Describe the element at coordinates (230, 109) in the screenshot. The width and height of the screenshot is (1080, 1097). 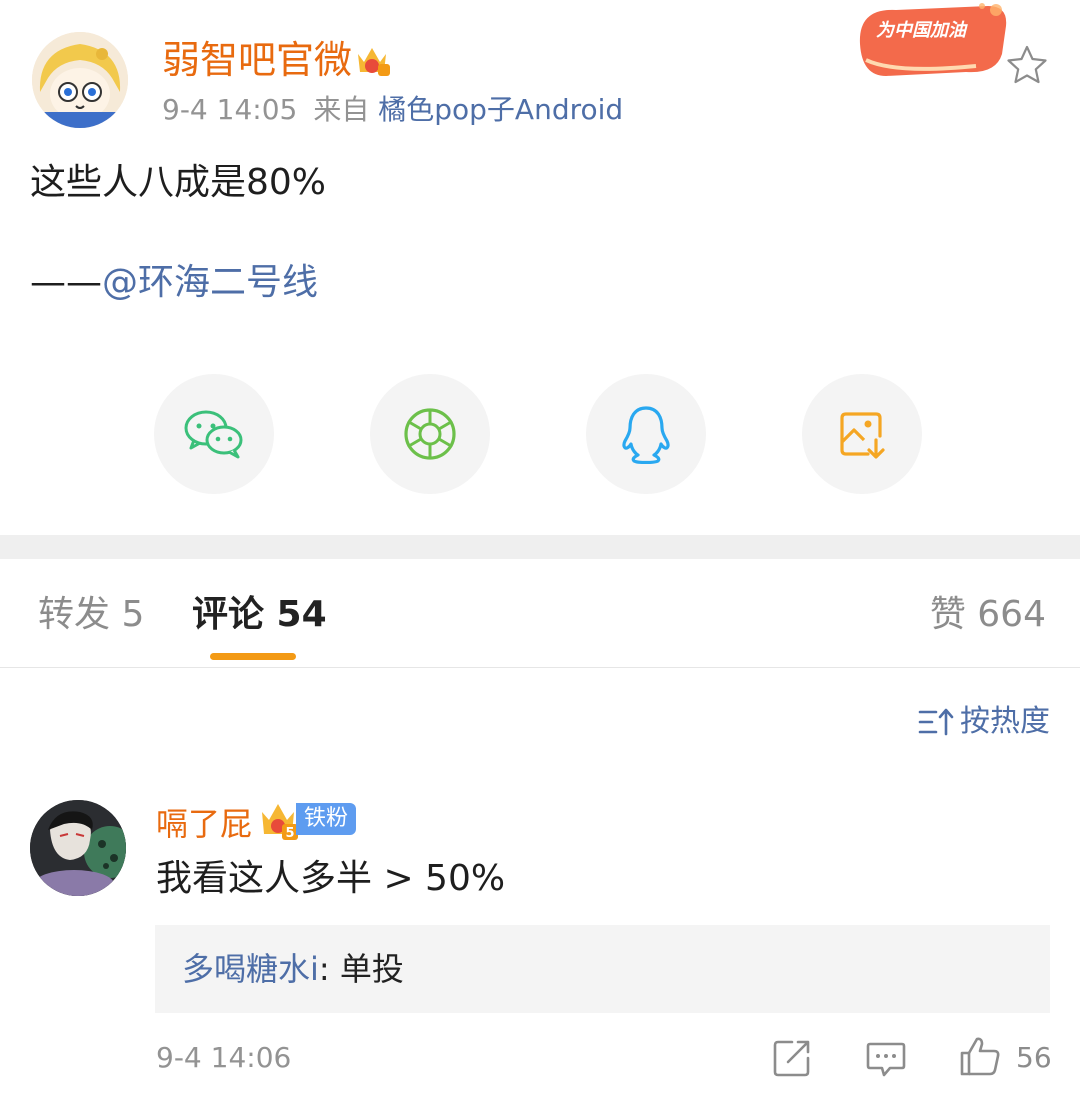
I see `post-time: 9-4 14:05` at that location.